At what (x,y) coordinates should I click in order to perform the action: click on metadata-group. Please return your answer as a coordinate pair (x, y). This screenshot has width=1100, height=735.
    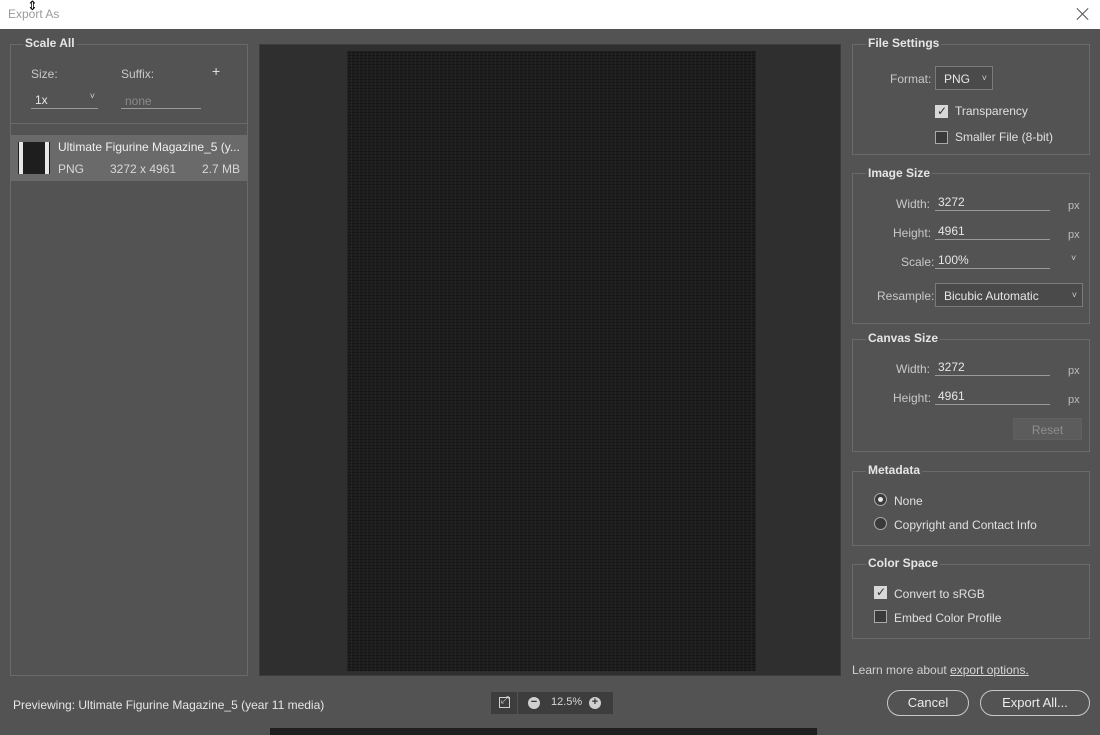
    Looking at the image, I should click on (971, 508).